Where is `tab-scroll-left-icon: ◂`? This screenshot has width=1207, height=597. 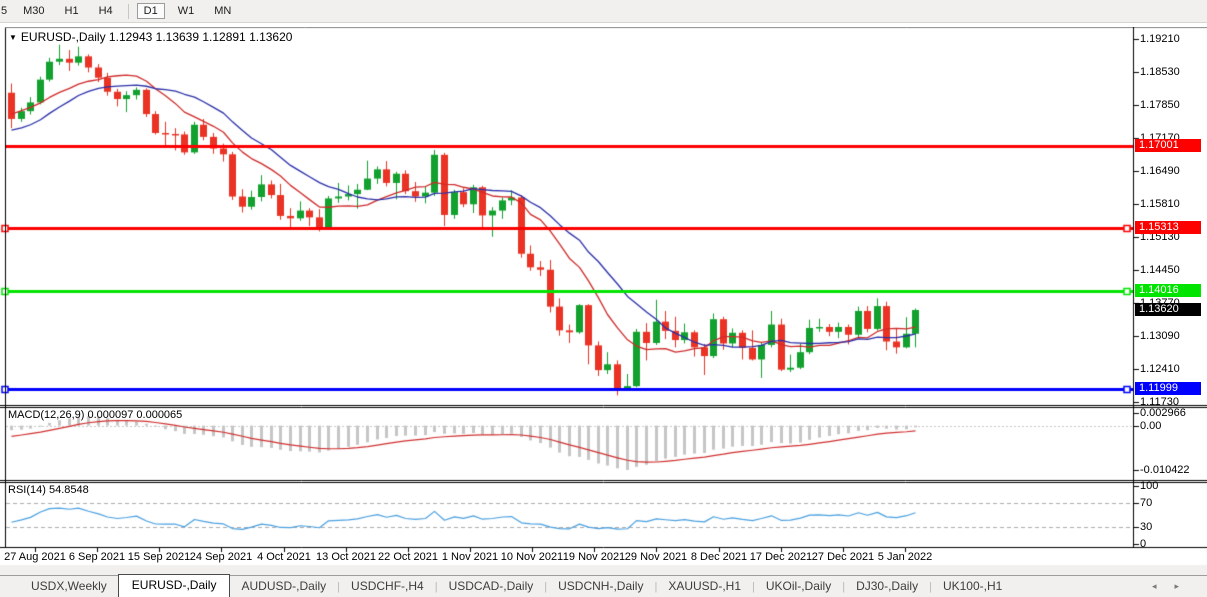 tab-scroll-left-icon: ◂ is located at coordinates (1163, 586).